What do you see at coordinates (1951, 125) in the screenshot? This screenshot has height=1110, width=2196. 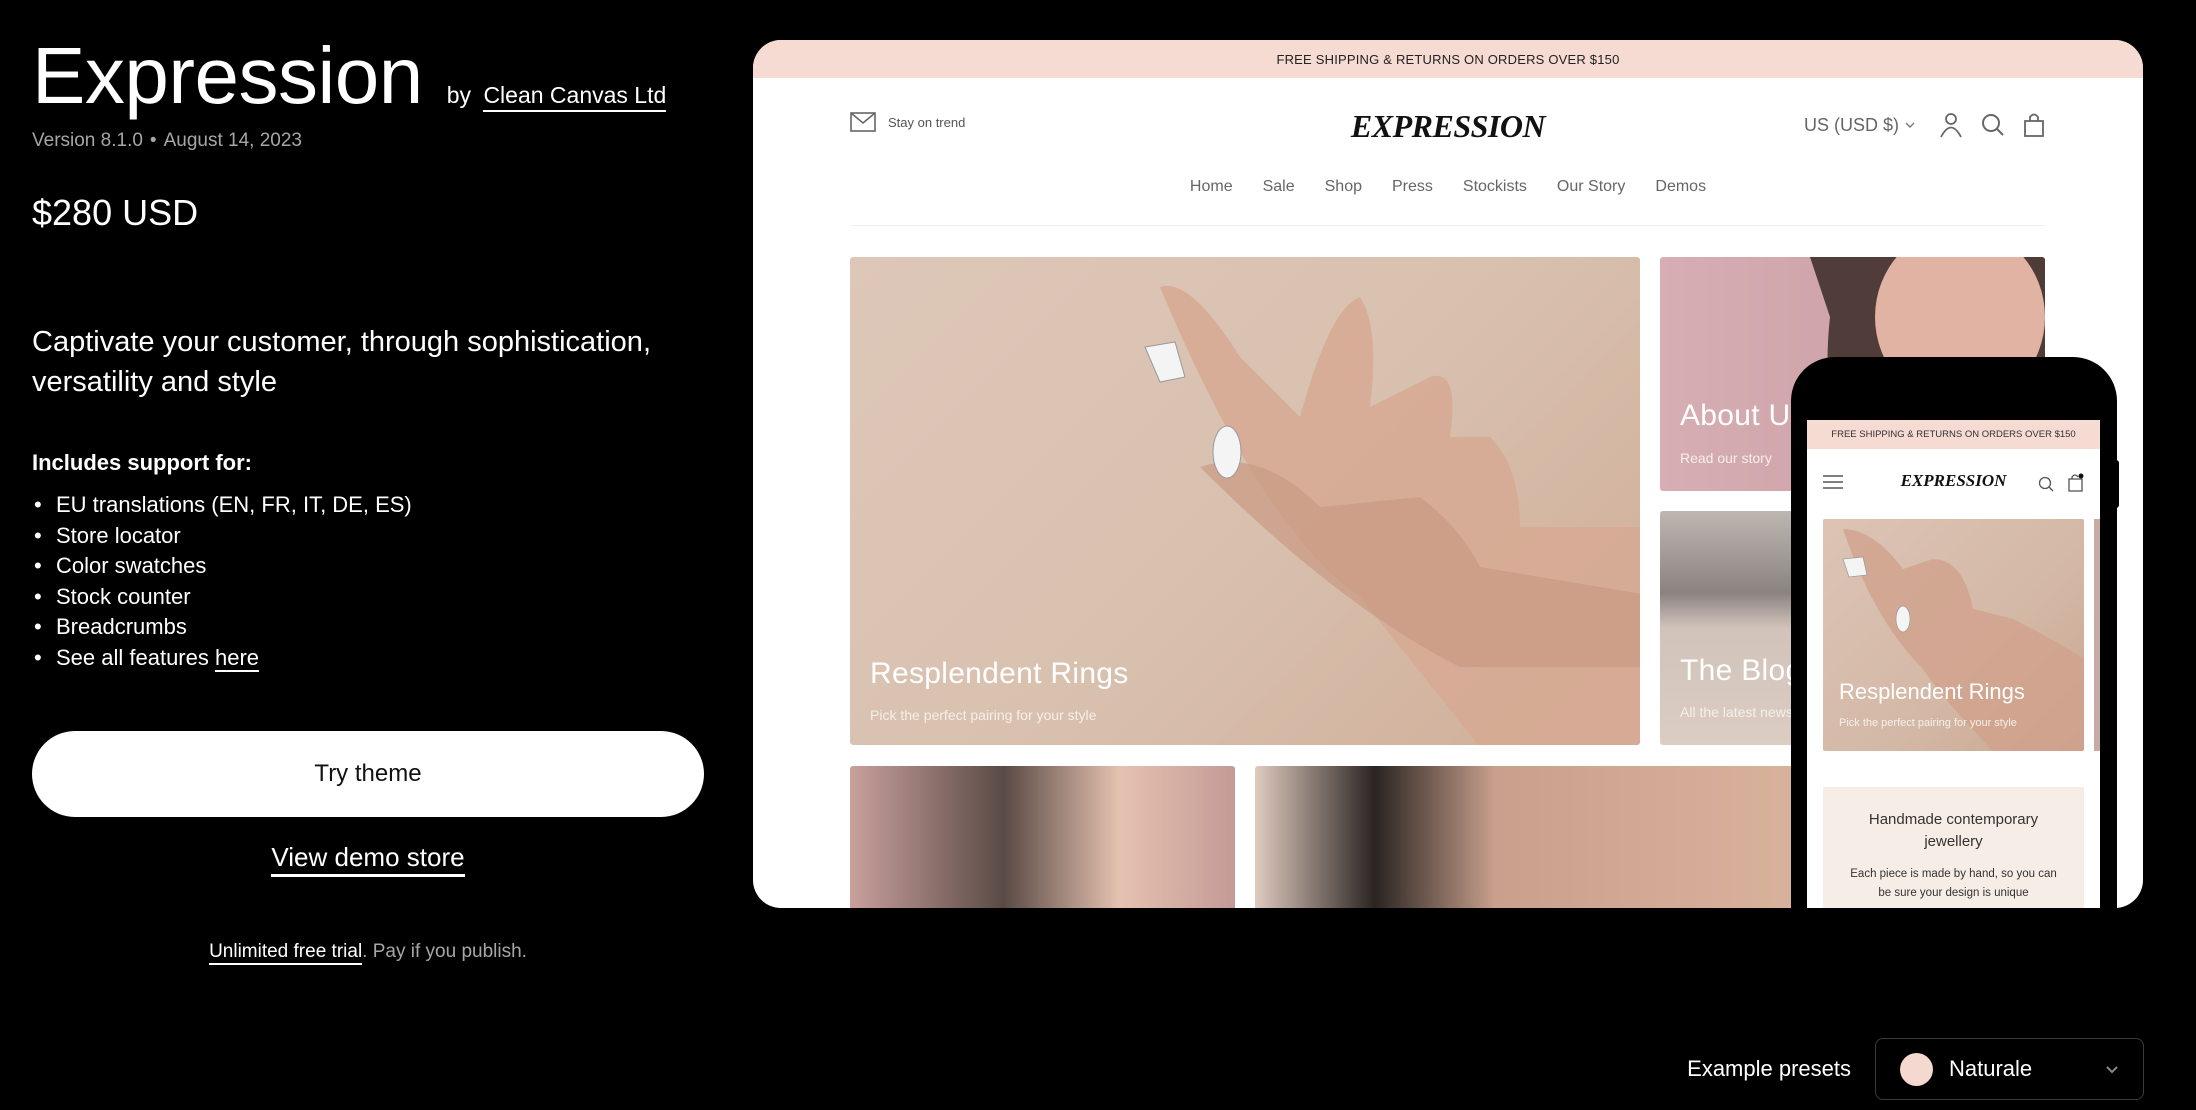 I see `account-icon` at bounding box center [1951, 125].